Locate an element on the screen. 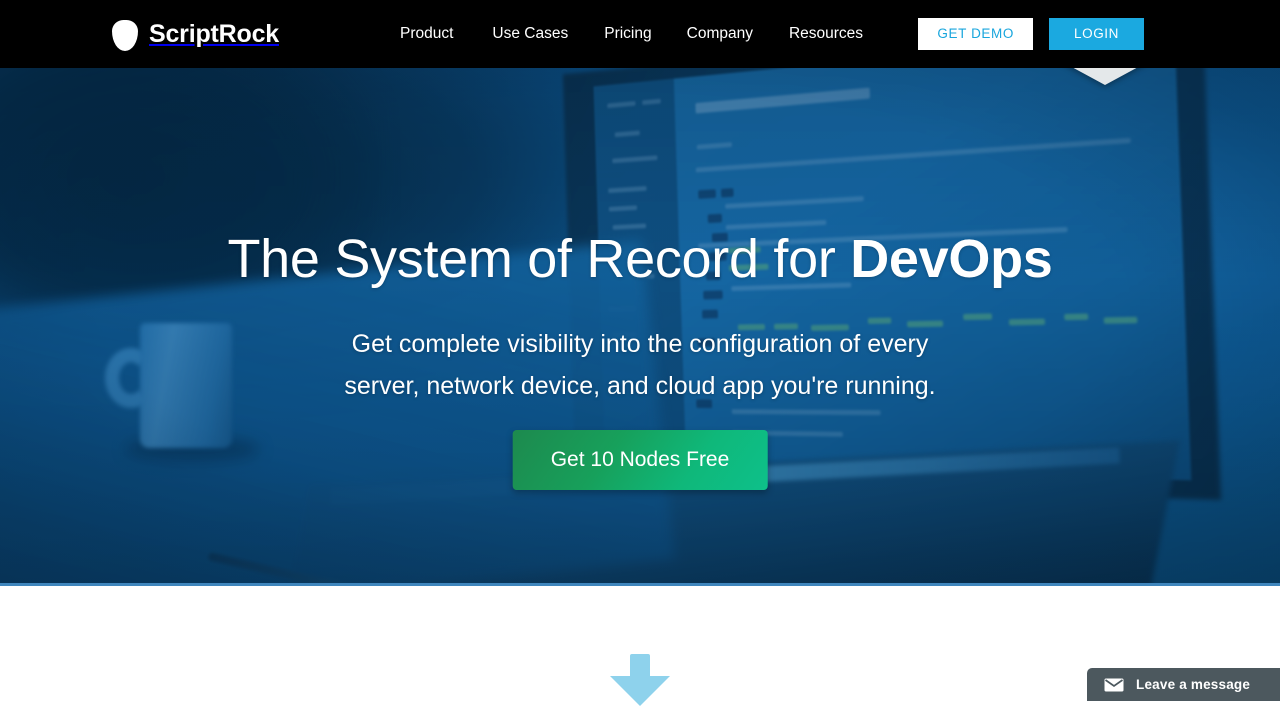 This screenshot has height=706, width=1280. nav-item-resources: Resources is located at coordinates (826, 34).